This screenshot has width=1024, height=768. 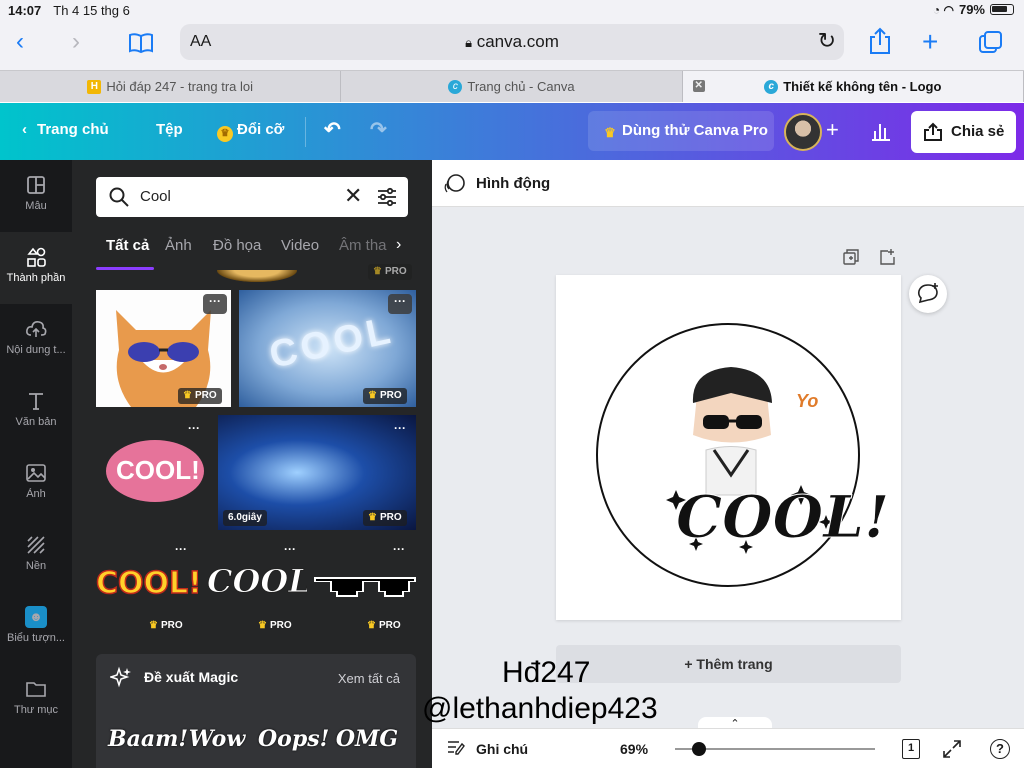 I want to click on notes-button: Ghi chú, so click(x=502, y=749).